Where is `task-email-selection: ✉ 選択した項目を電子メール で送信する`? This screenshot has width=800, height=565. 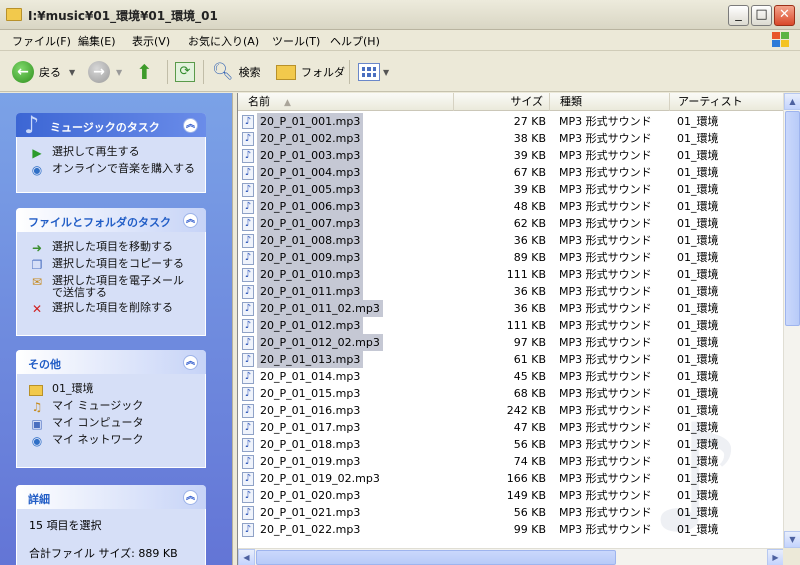
task-email-selection: ✉ 選択した項目を電子メール で送信する is located at coordinates (112, 287).